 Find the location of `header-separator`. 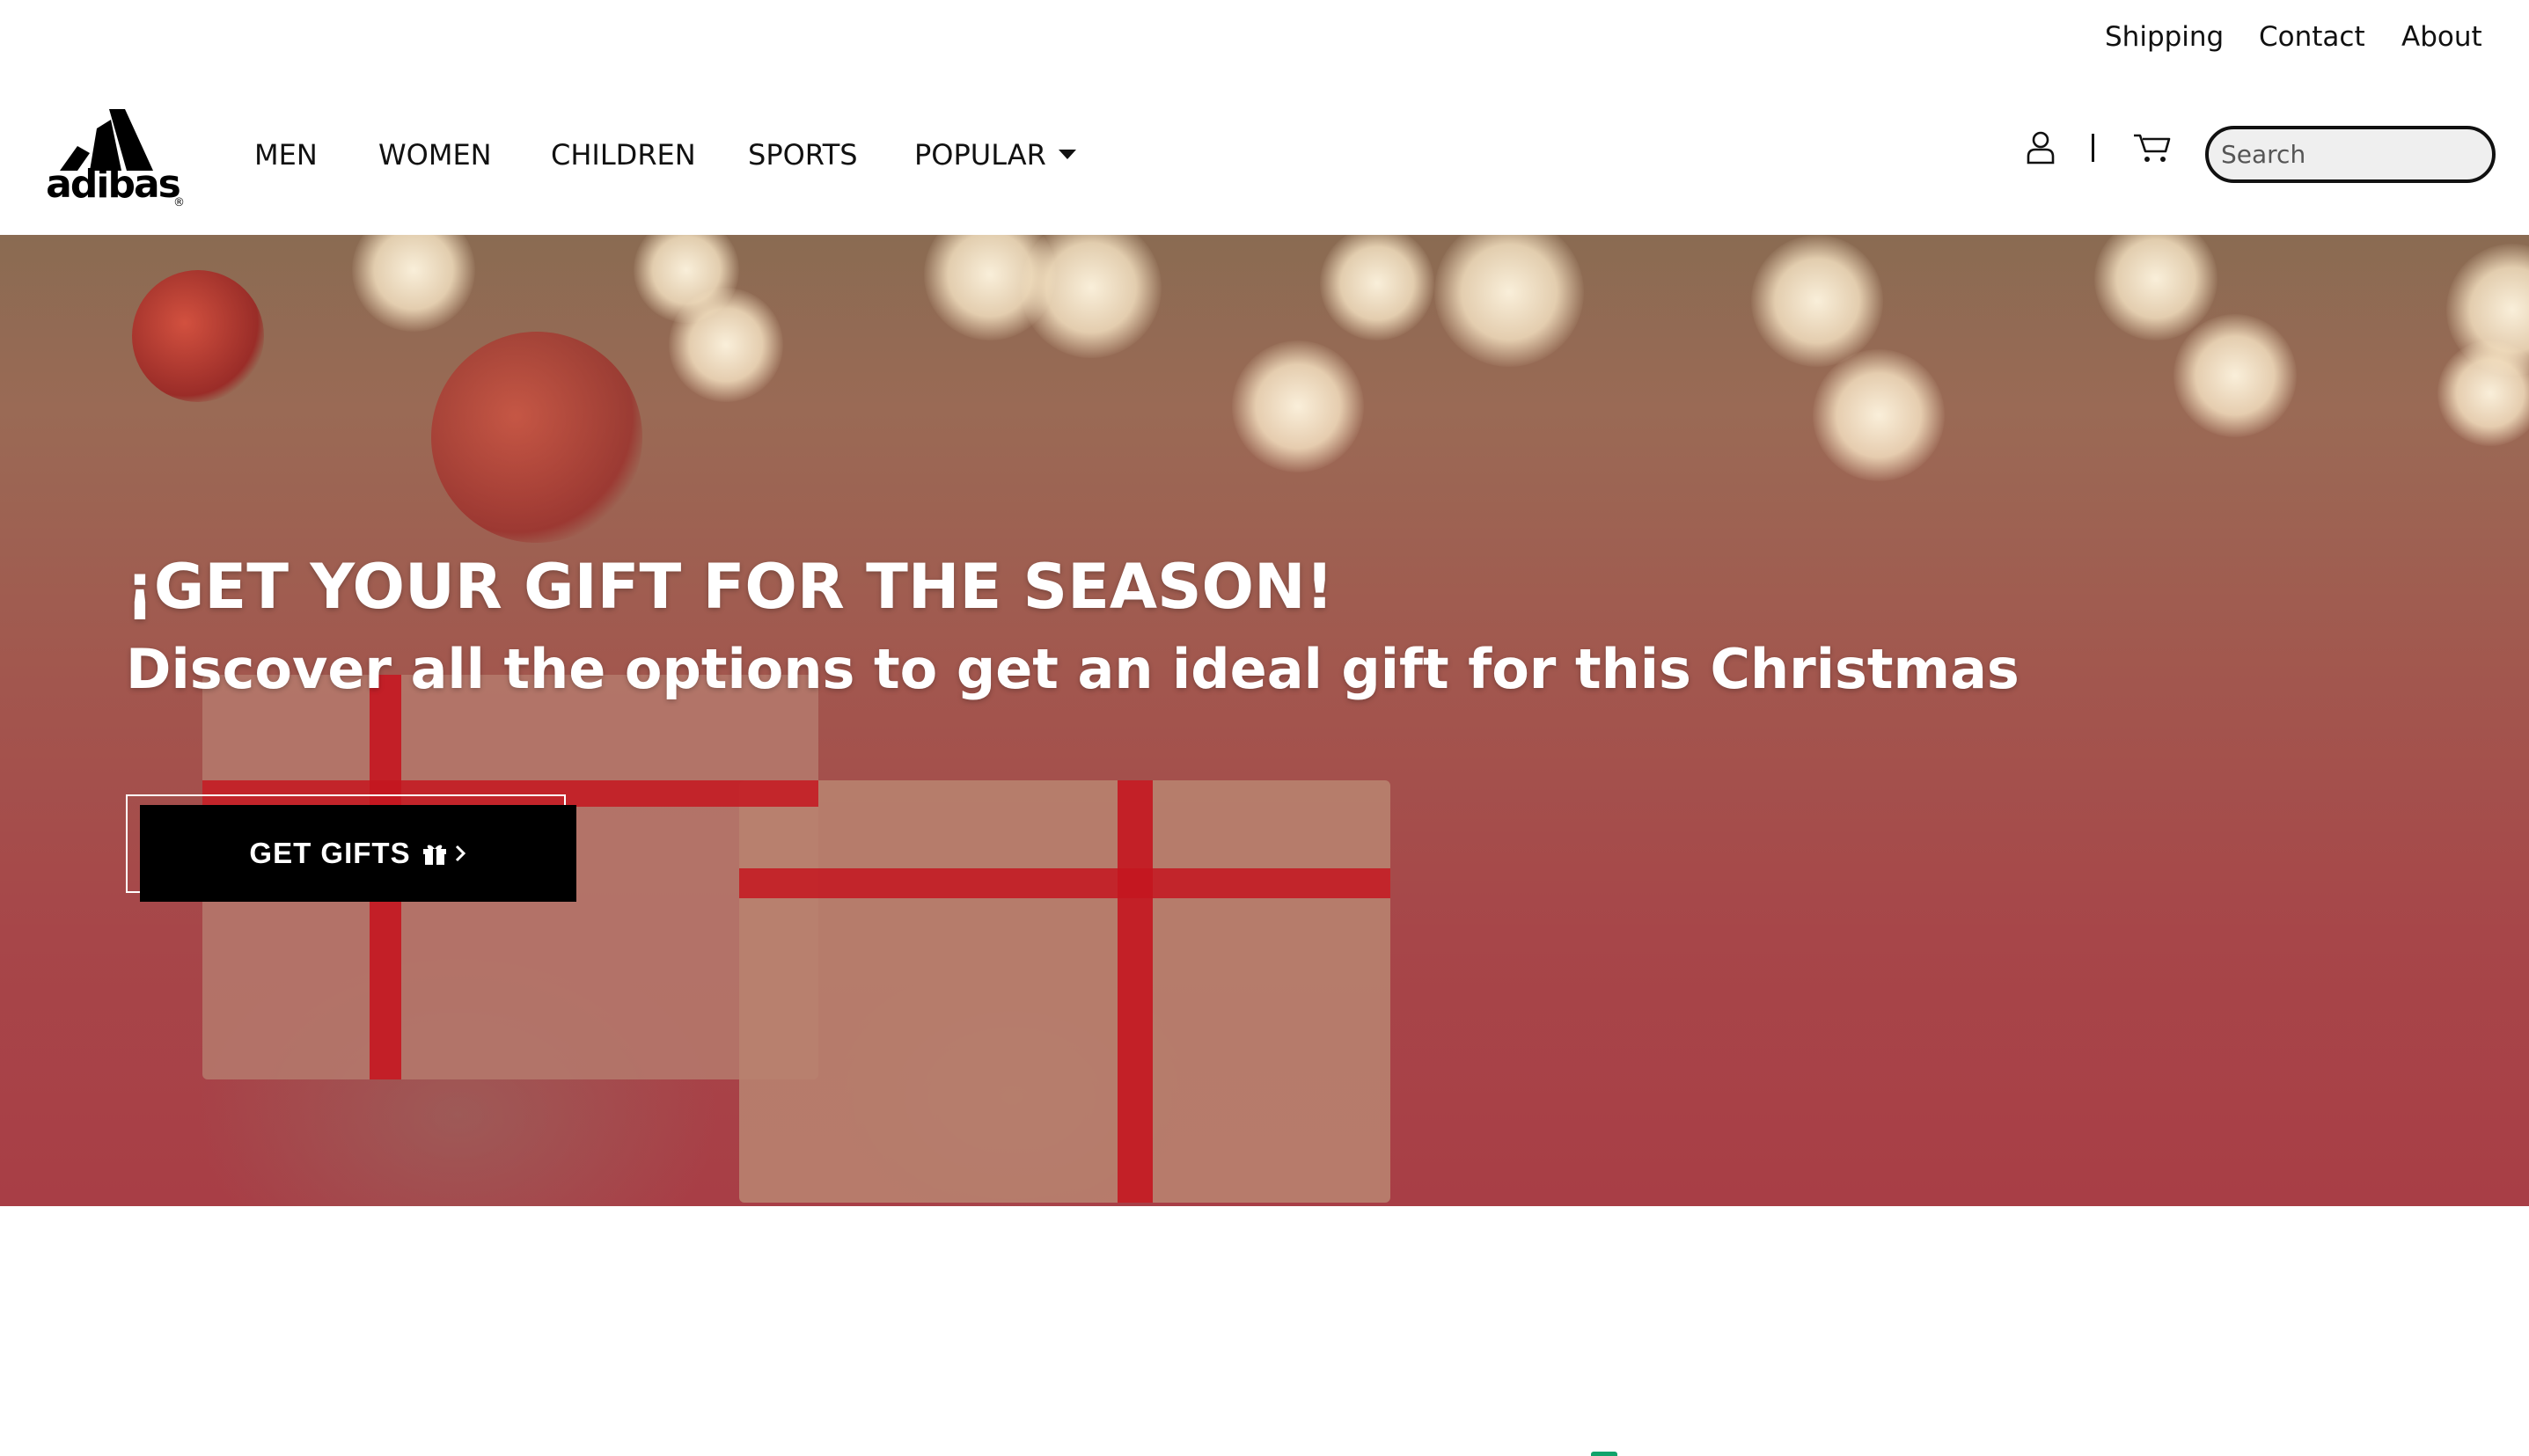

header-separator is located at coordinates (2093, 148).